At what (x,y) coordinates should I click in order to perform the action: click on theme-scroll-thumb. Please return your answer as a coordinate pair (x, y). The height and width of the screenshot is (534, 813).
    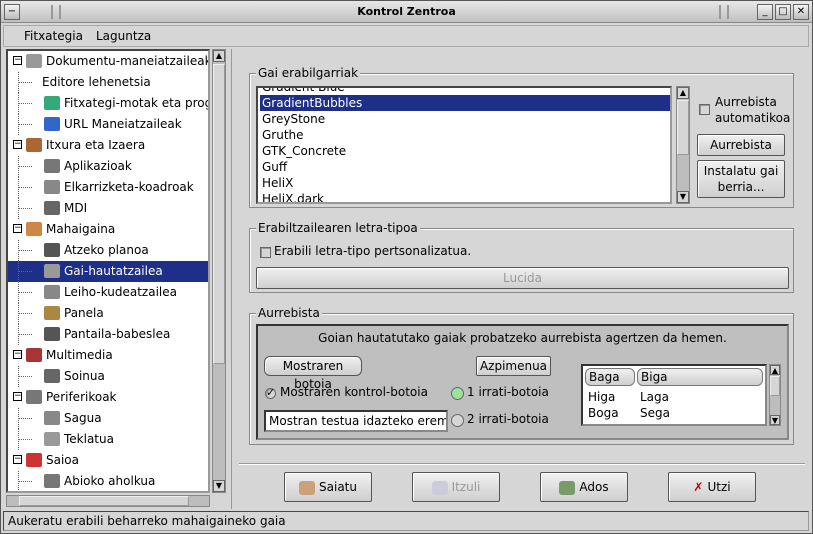
    Looking at the image, I should click on (683, 127).